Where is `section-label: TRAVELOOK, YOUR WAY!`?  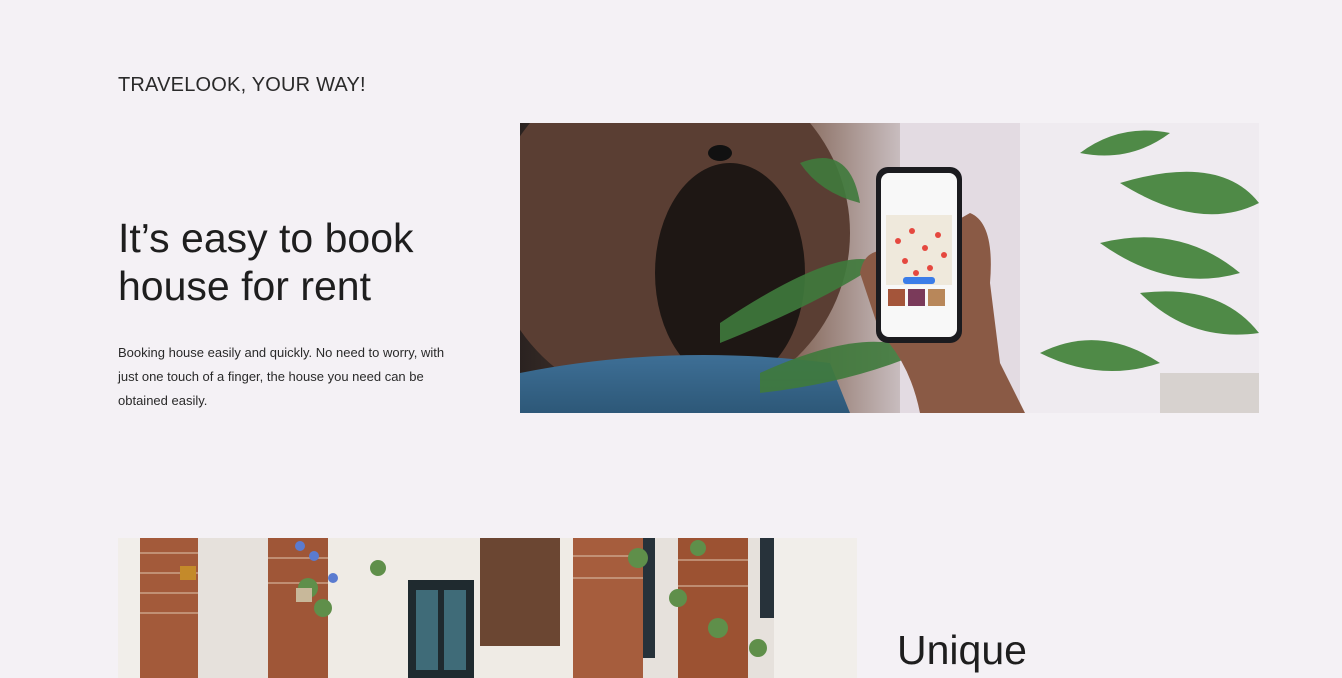
section-label: TRAVELOOK, YOUR WAY! is located at coordinates (242, 85).